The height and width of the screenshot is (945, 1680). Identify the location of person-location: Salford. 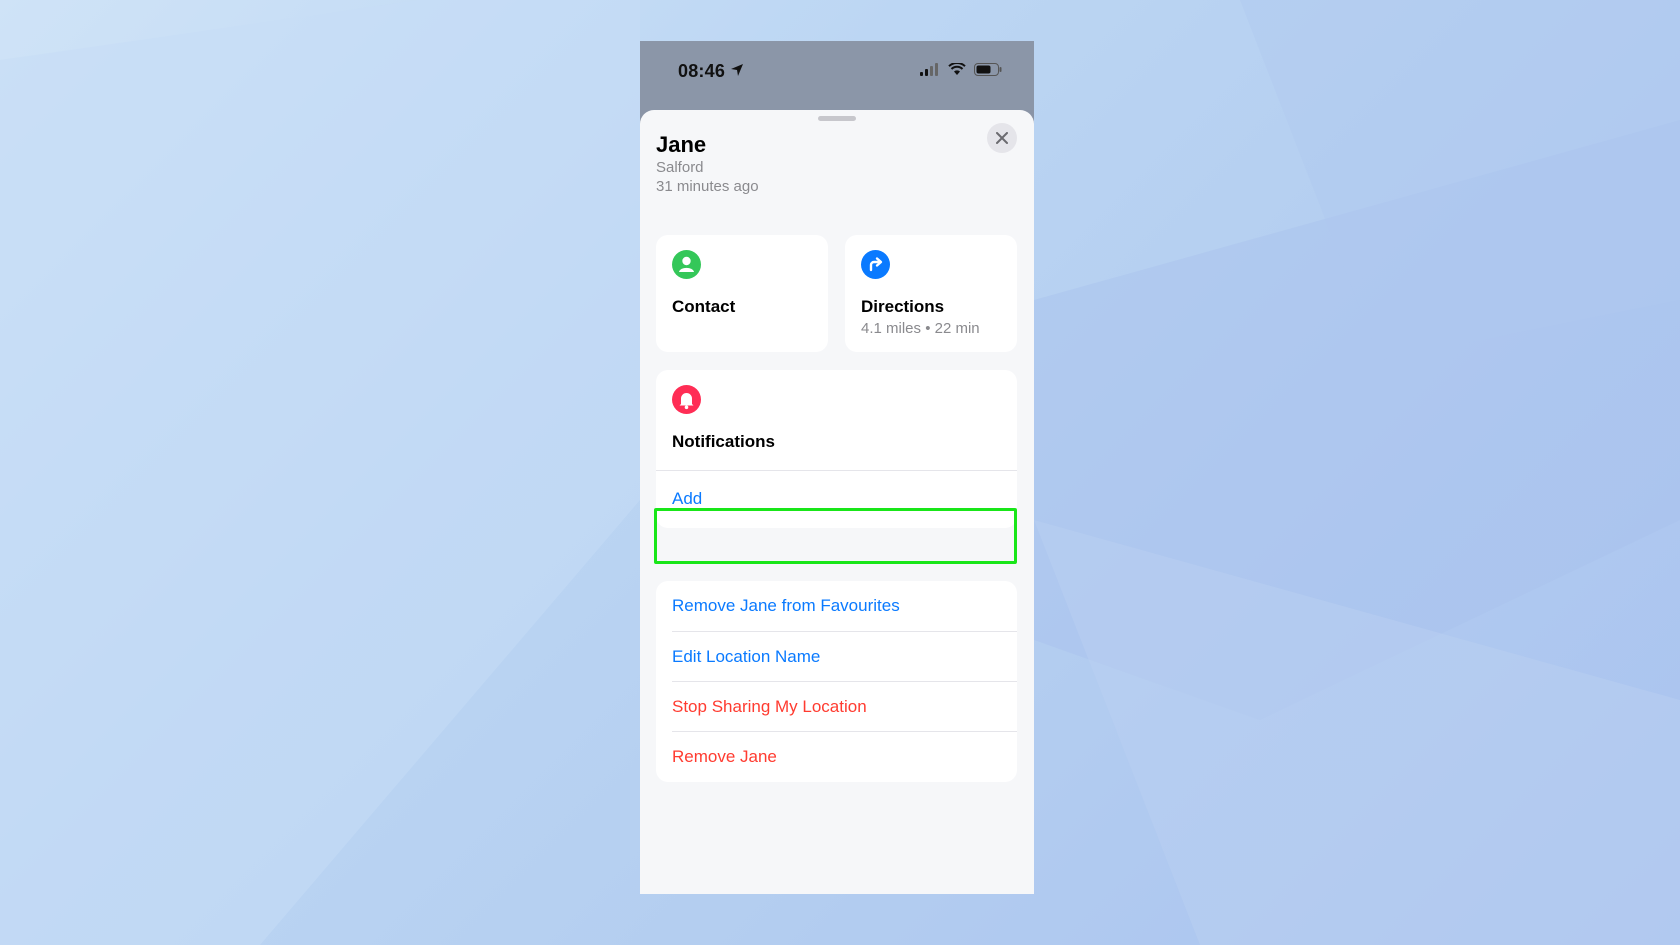
(680, 167).